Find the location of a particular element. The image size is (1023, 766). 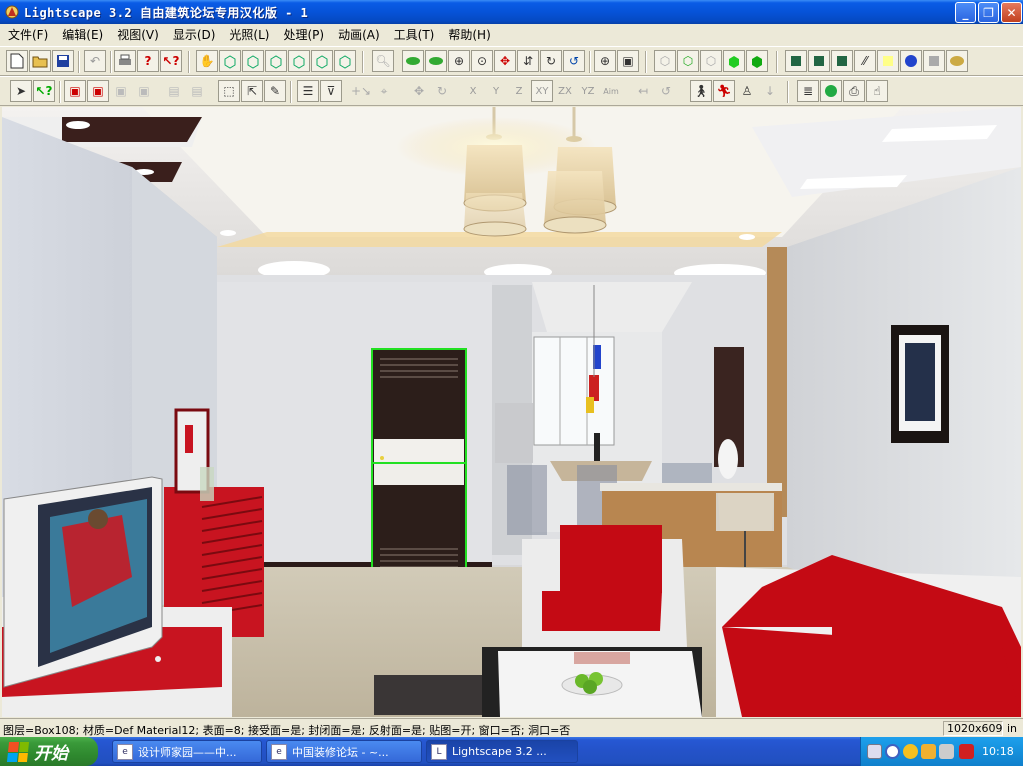

filter-icon: ⊽ is located at coordinates (331, 91).